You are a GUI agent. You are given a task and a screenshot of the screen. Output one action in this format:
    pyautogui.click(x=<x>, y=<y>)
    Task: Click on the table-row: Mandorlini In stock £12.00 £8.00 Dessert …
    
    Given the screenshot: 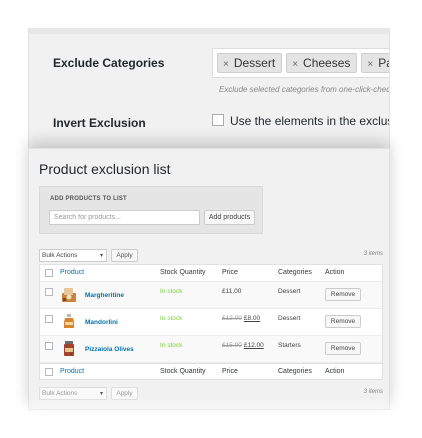 What is the action you would take?
    pyautogui.click(x=211, y=322)
    